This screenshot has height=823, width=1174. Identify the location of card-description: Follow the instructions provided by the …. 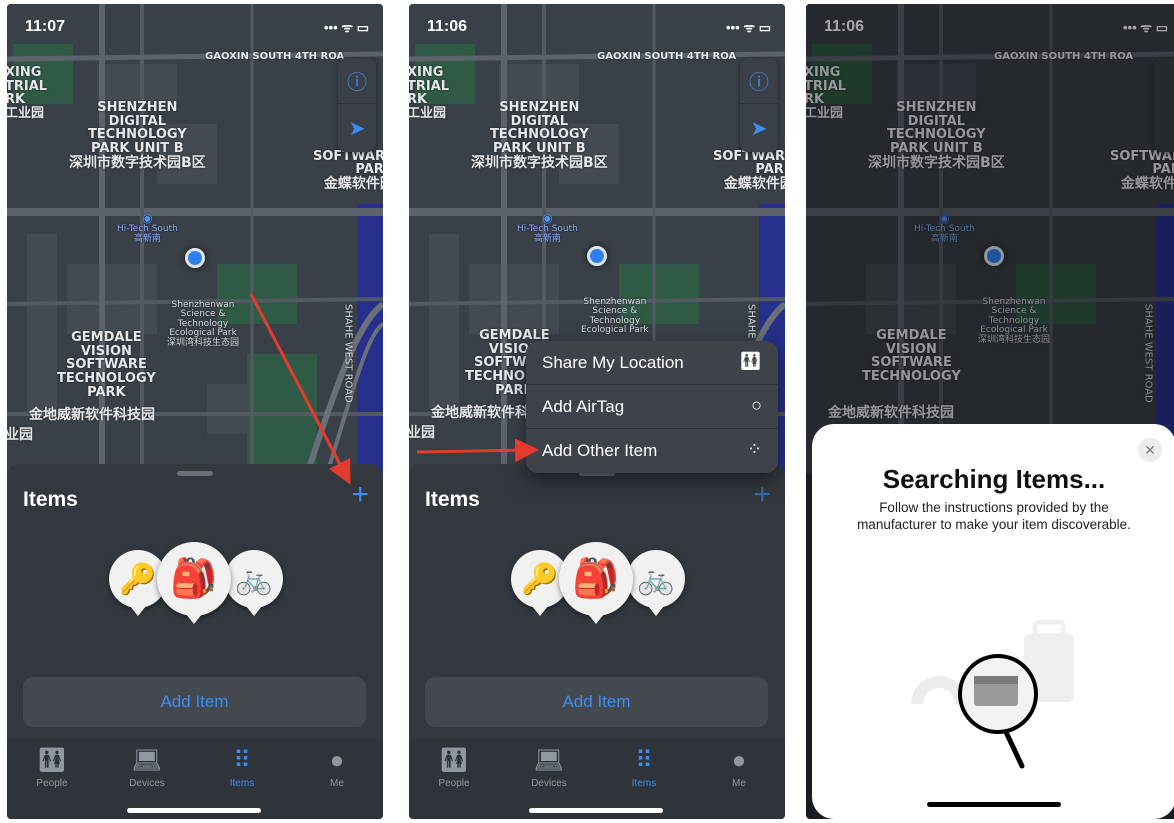
(994, 516).